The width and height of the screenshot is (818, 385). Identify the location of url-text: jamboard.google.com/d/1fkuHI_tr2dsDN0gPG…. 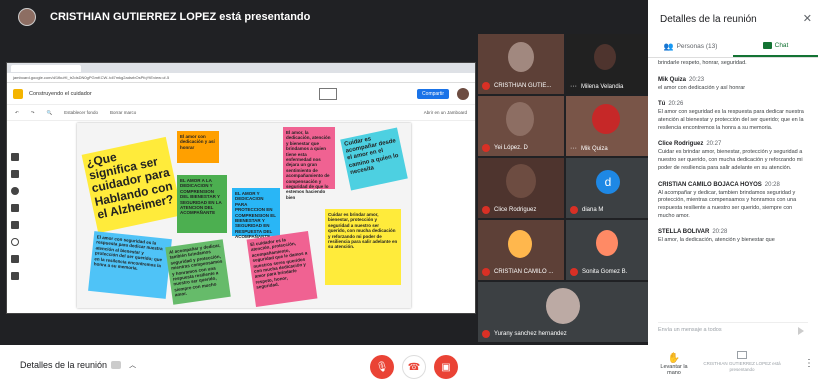
(91, 77).